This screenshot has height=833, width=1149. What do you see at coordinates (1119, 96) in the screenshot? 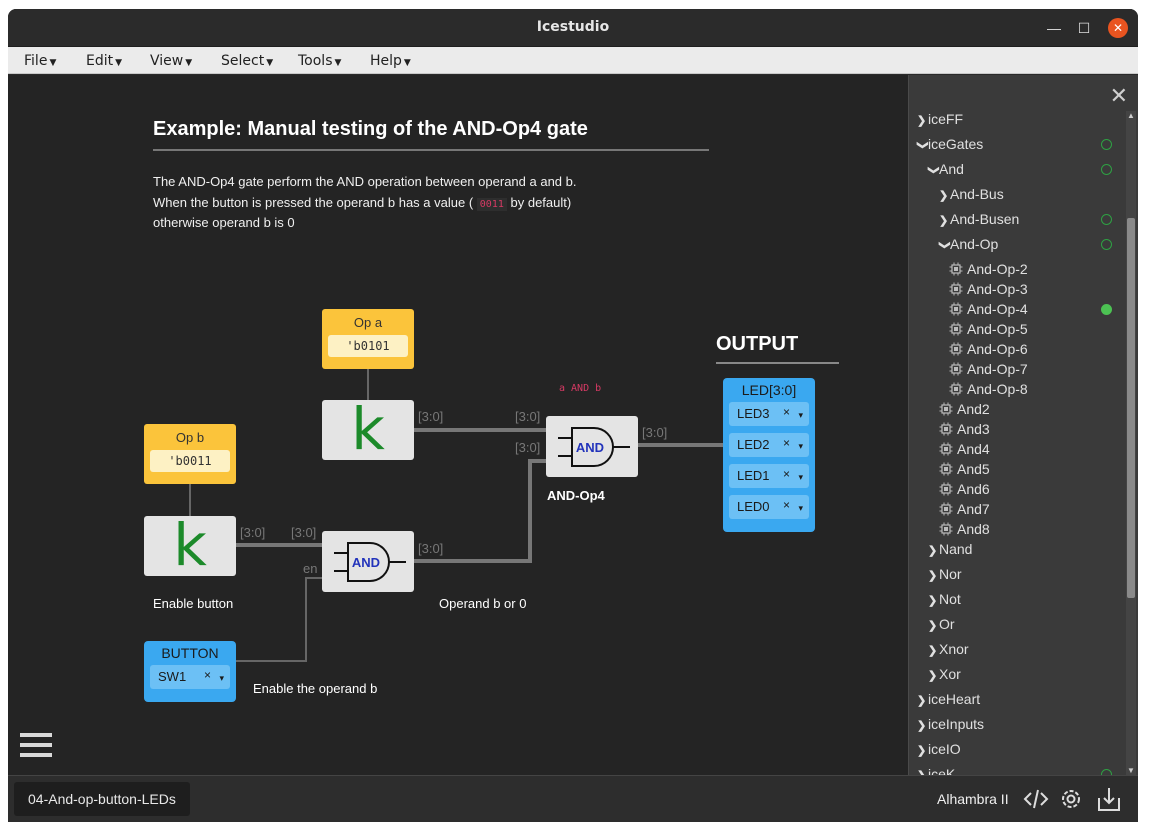
I see `close-sidebar-icon: ✕` at bounding box center [1119, 96].